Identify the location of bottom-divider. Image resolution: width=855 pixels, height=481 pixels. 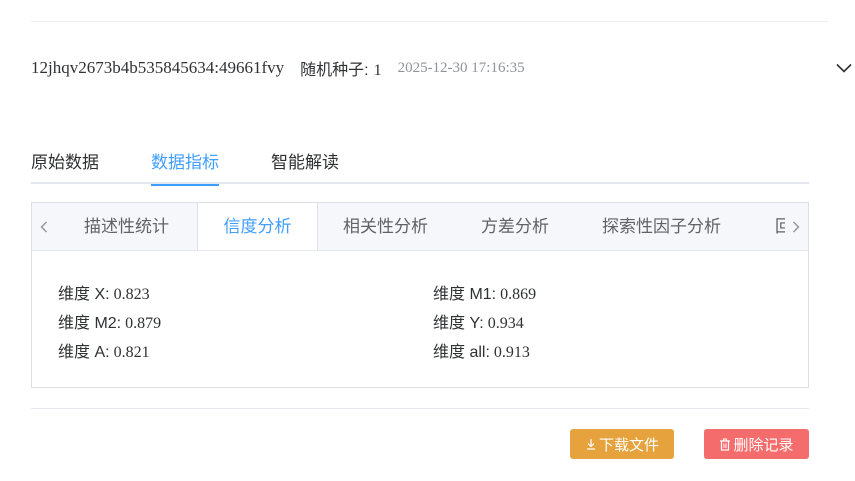
(420, 408).